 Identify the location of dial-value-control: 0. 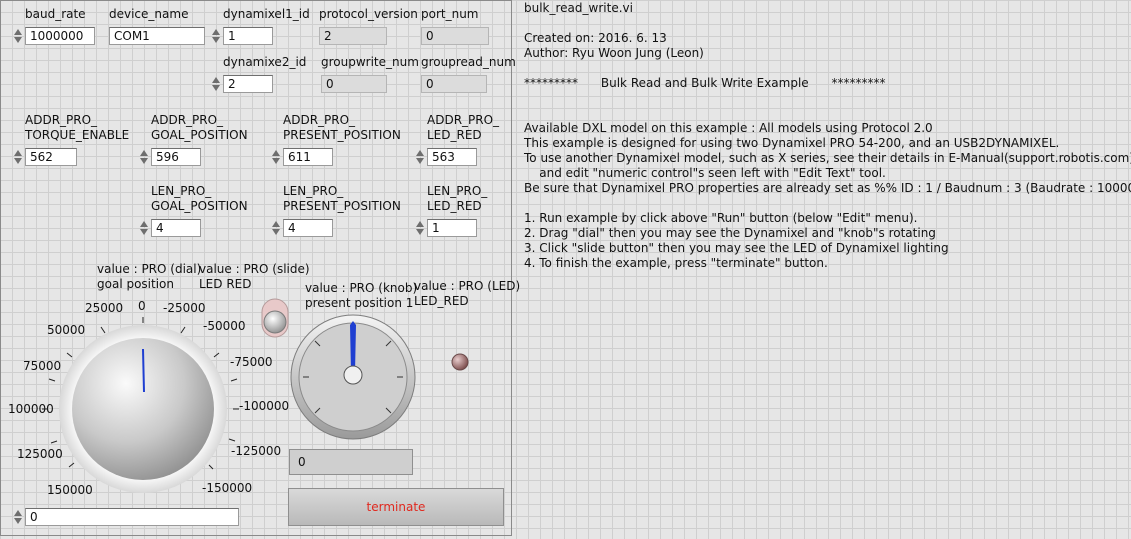
(126, 517).